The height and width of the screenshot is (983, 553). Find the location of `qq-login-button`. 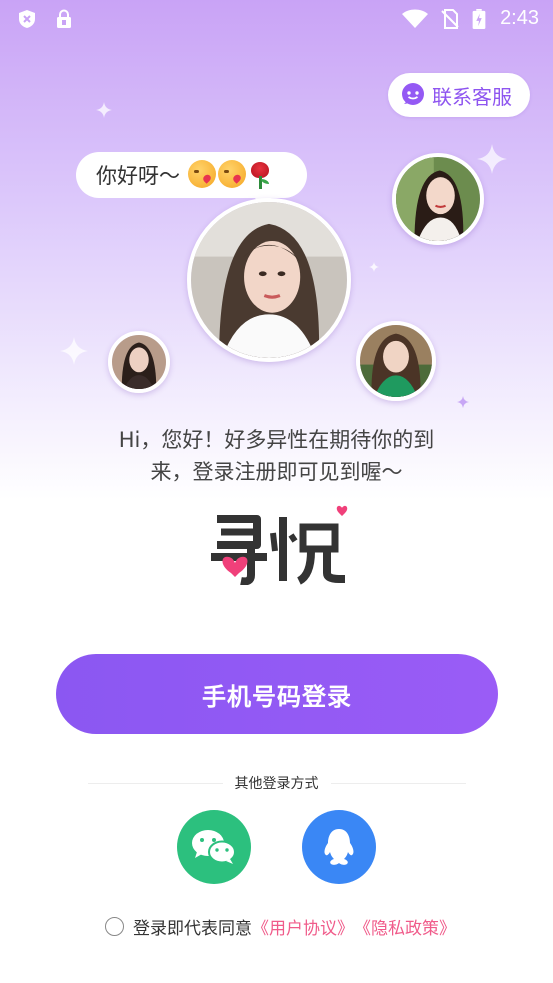

qq-login-button is located at coordinates (339, 847).